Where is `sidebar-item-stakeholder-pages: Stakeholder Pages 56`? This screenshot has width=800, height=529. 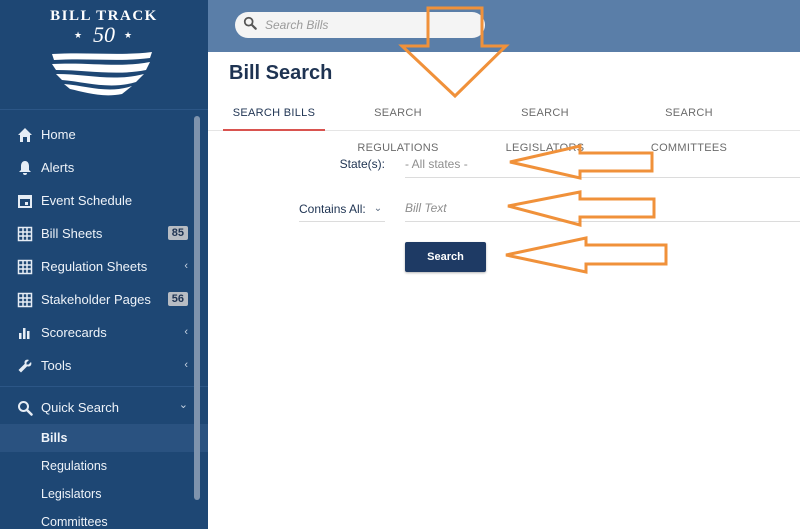
sidebar-item-stakeholder-pages: Stakeholder Pages 56 is located at coordinates (104, 299).